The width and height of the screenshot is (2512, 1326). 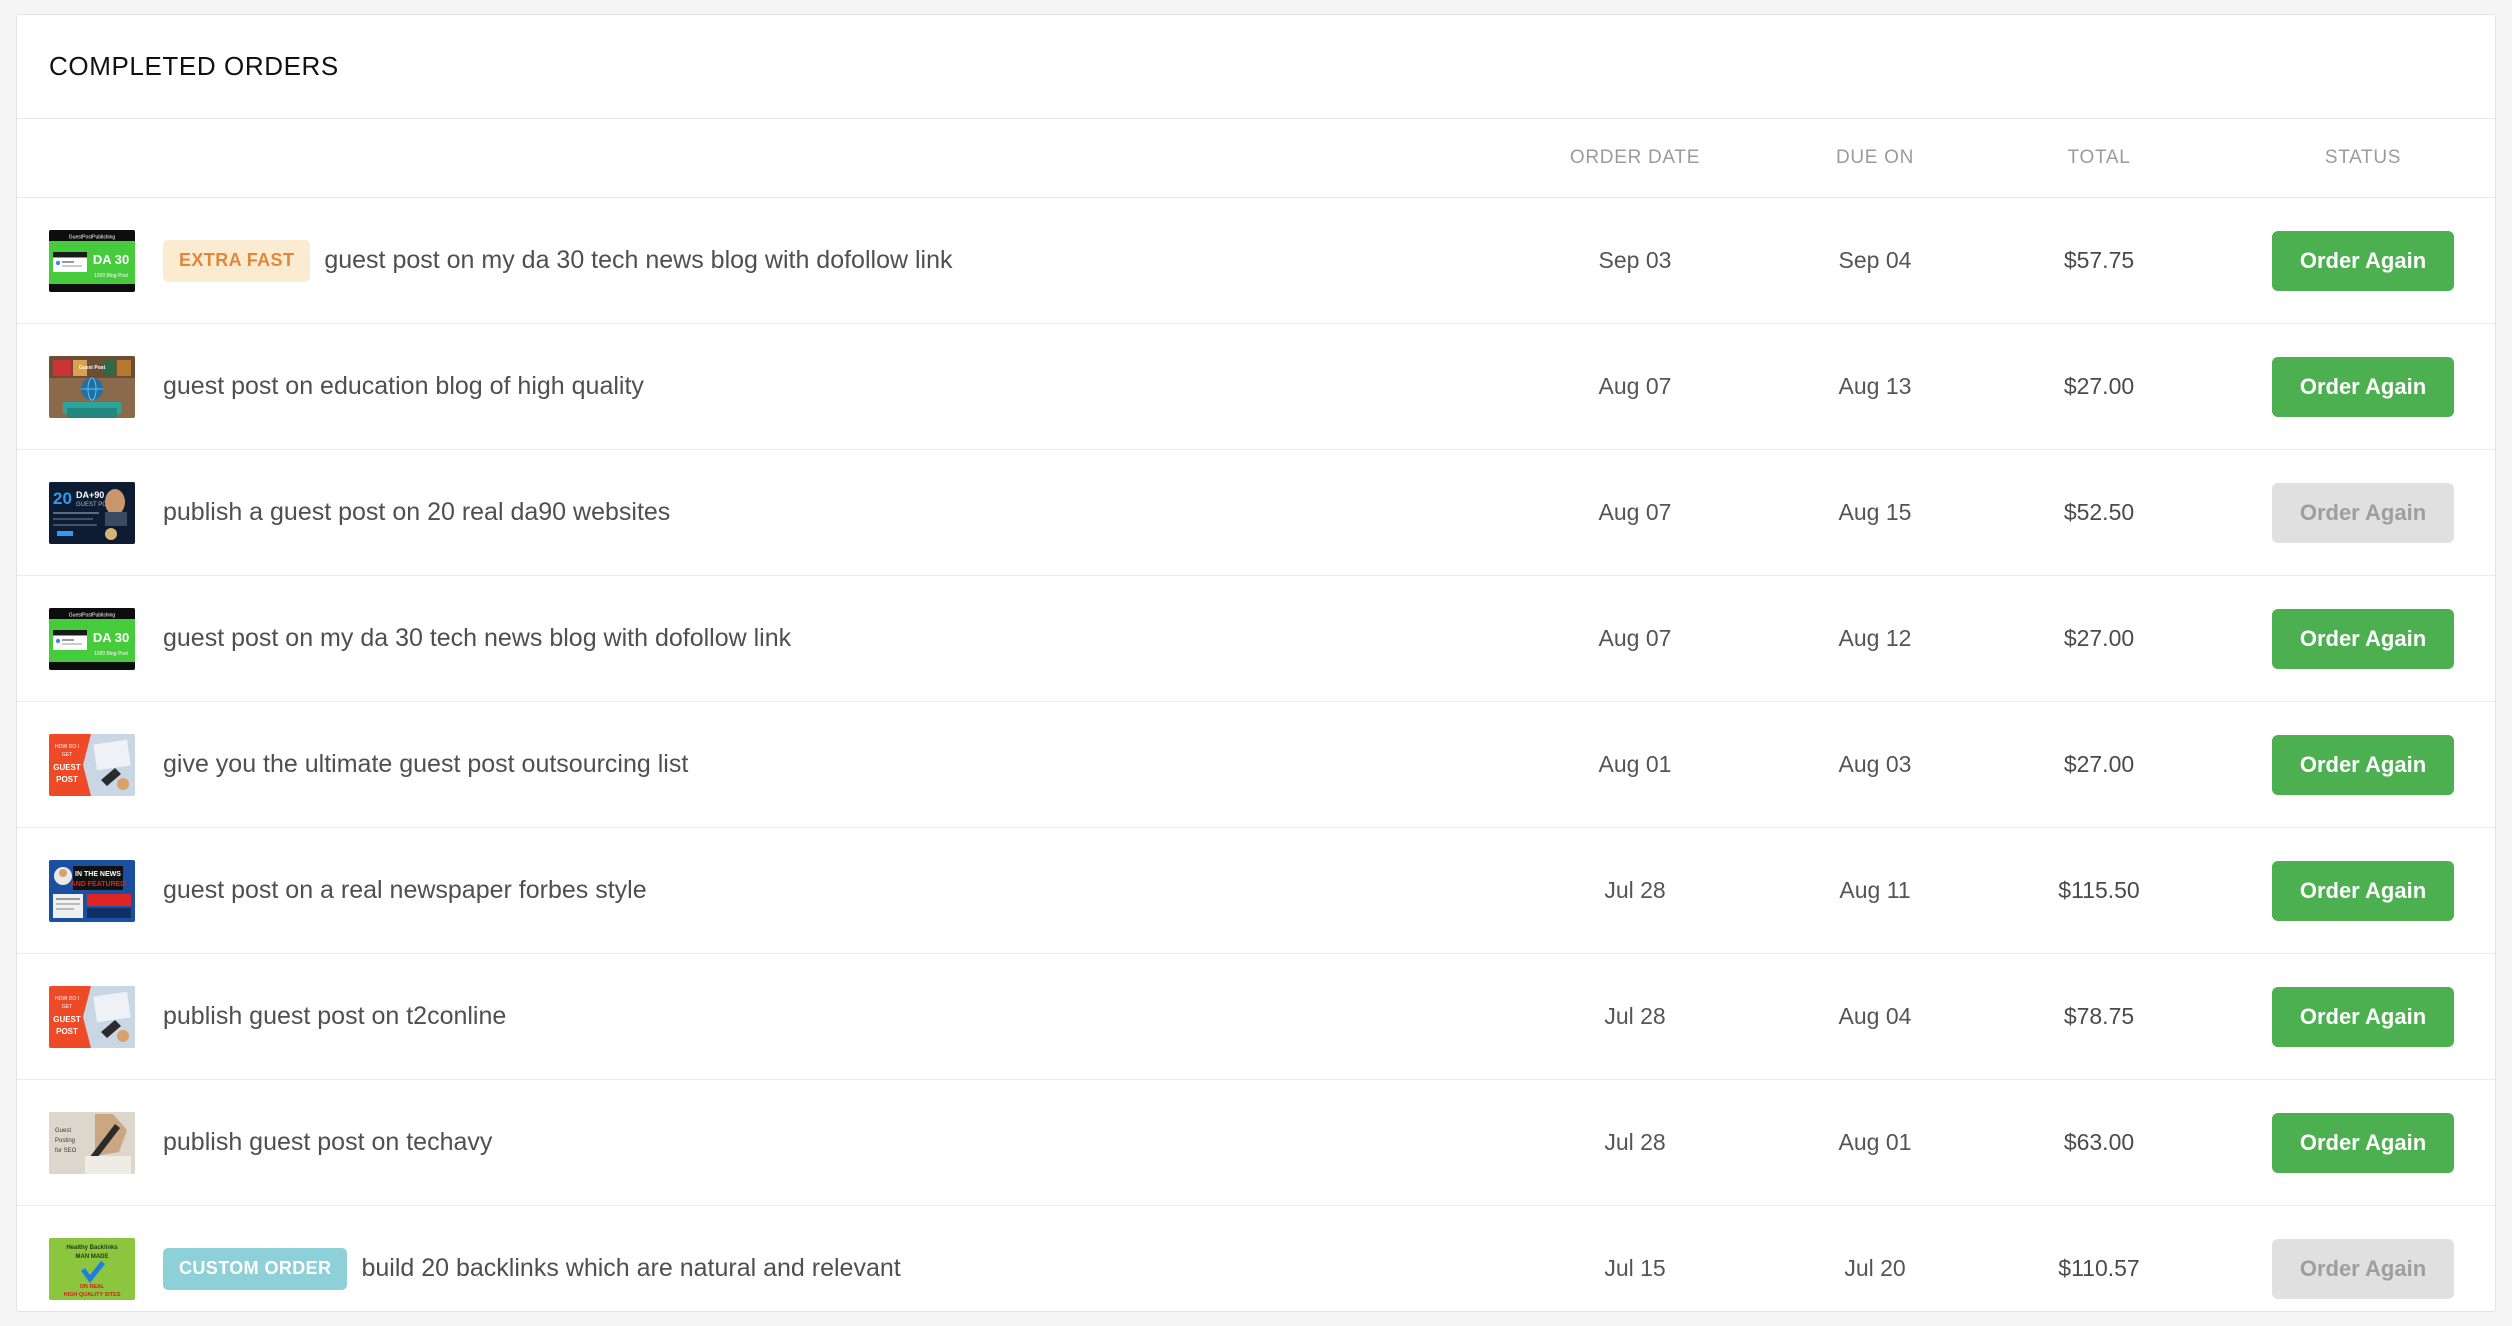 What do you see at coordinates (98, 874) in the screenshot?
I see `svg-text: IN THE NEWS` at bounding box center [98, 874].